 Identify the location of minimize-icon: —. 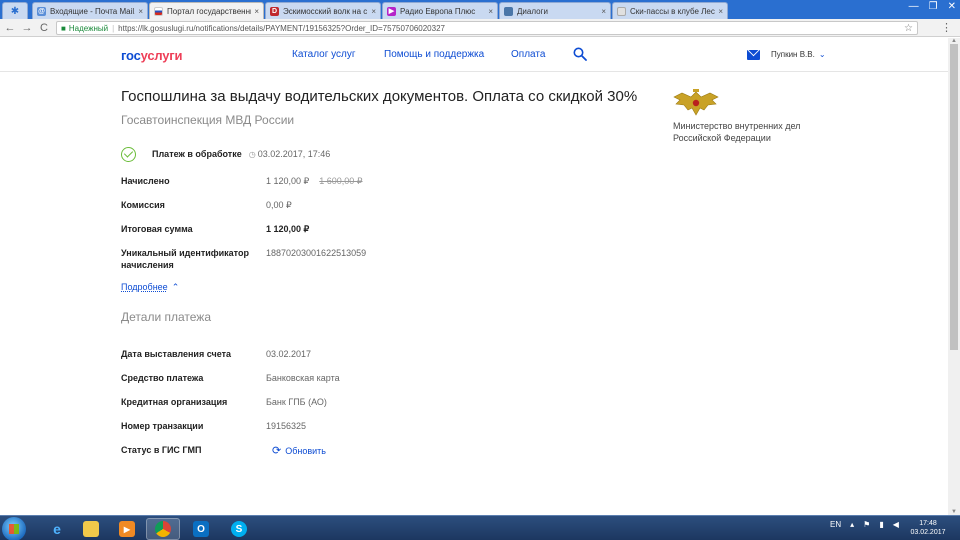
(914, 6).